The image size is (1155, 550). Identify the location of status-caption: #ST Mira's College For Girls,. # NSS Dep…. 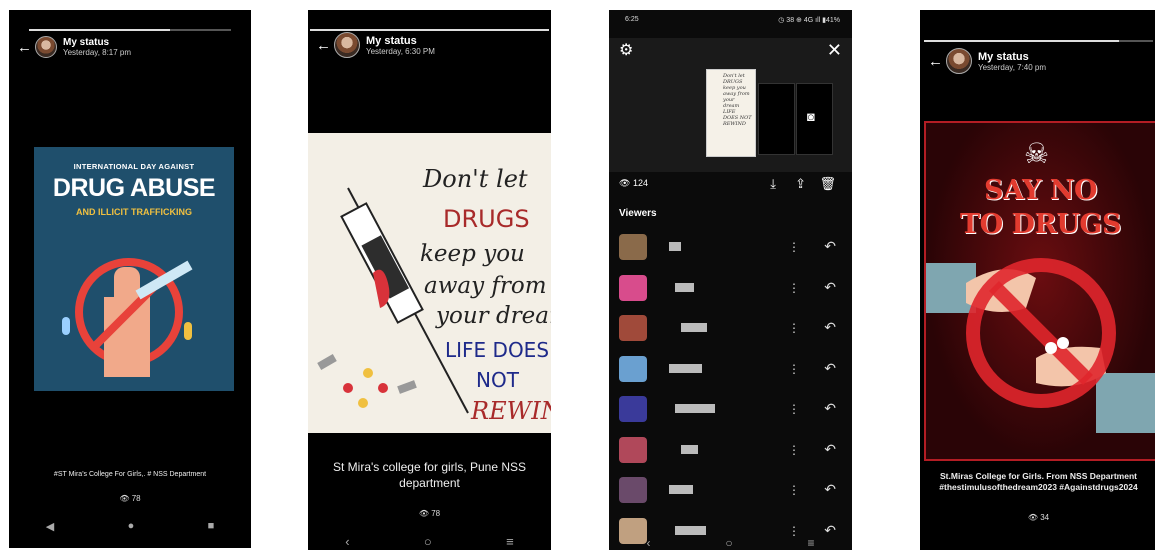
(130, 474).